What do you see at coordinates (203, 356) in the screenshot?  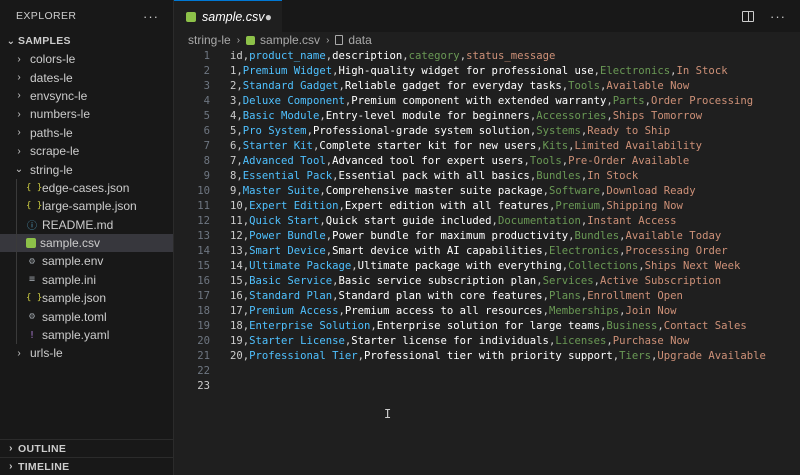 I see `line-number: 21` at bounding box center [203, 356].